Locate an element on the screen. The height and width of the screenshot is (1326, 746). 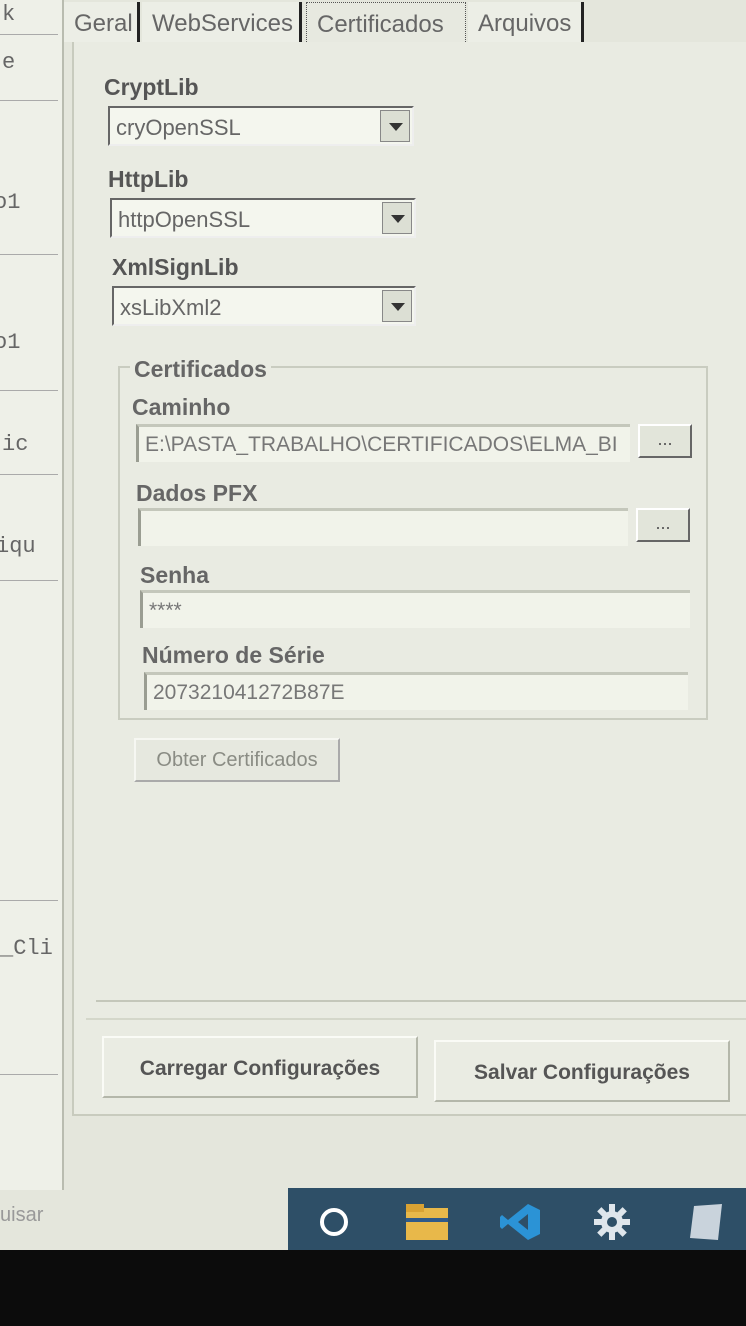
numero-serie-input: 207321041272B87E is located at coordinates (416, 691).